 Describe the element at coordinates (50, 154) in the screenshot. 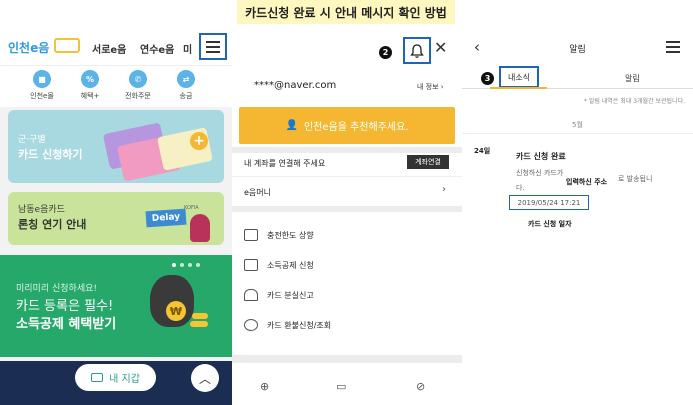

I see `banner1-main: 카드 신청하기` at that location.